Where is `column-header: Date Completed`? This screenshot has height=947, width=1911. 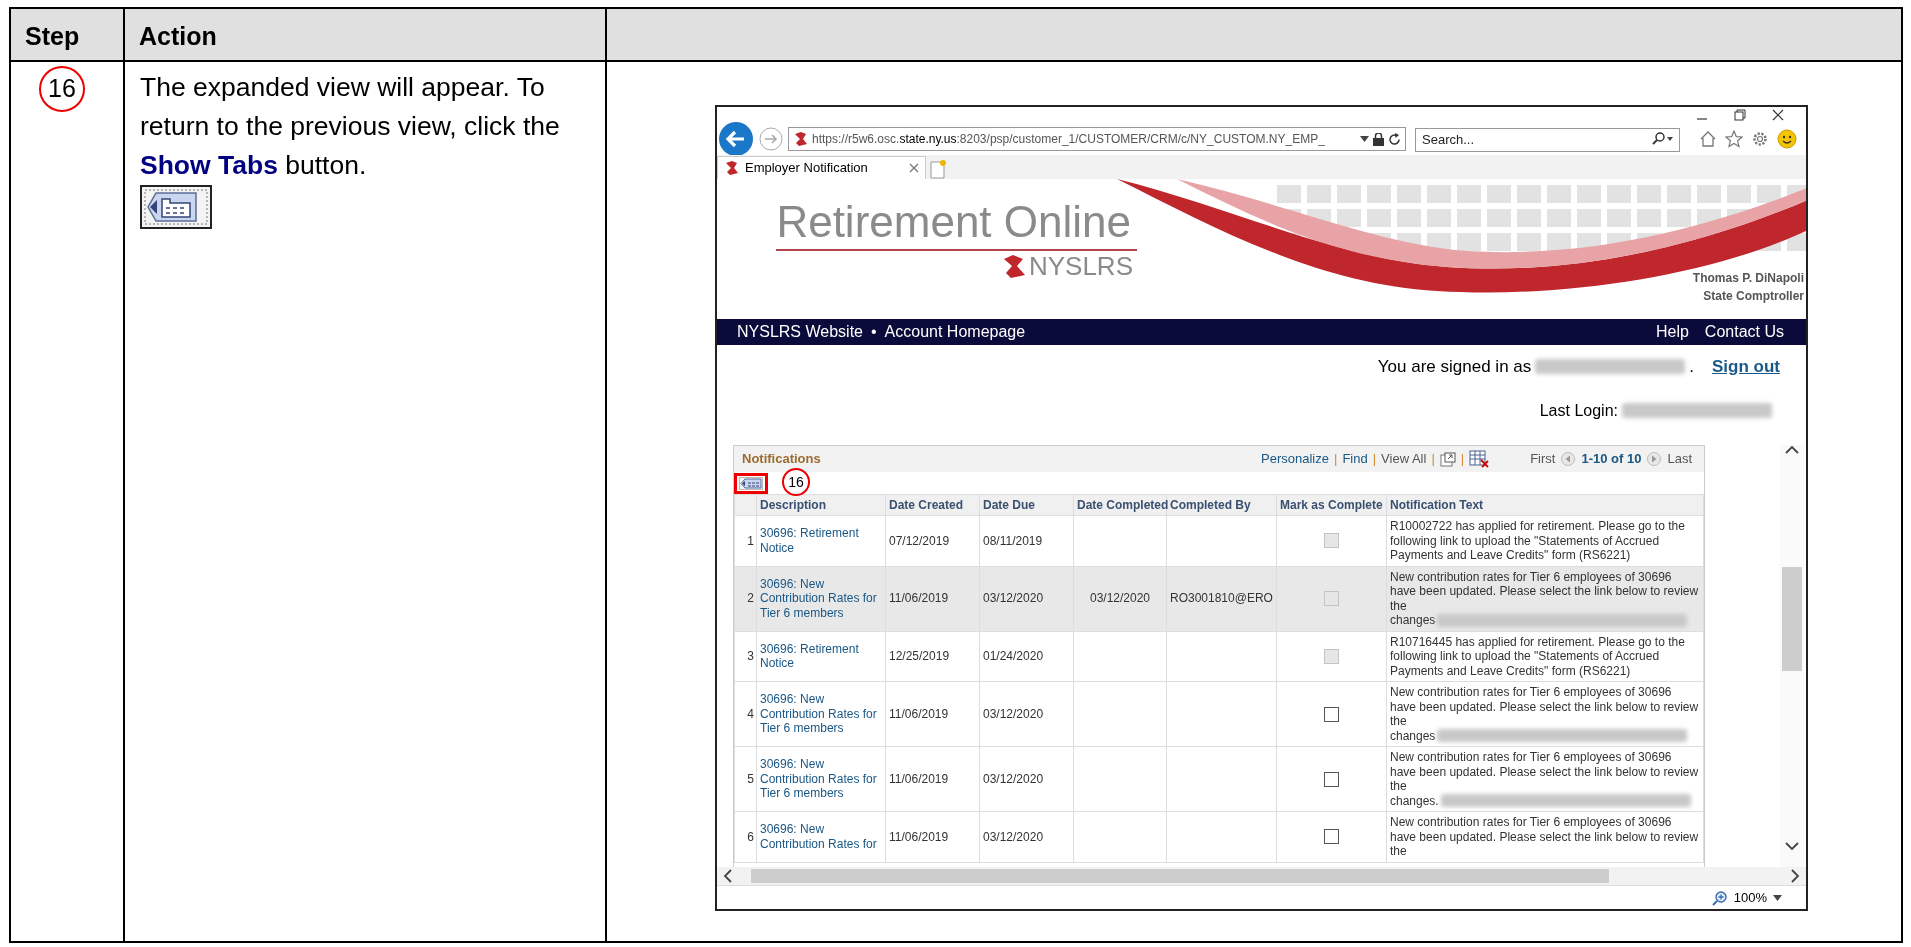
column-header: Date Completed is located at coordinates (1120, 505).